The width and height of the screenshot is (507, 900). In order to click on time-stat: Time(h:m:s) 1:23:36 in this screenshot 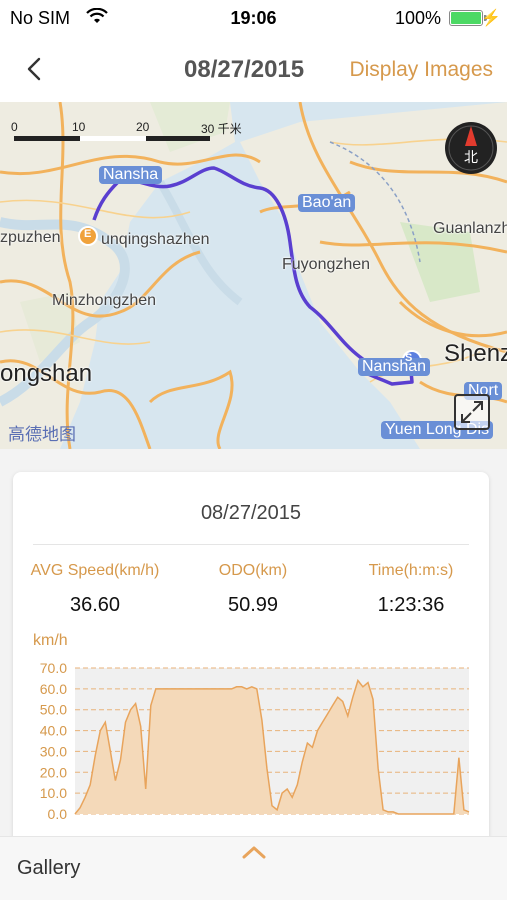, I will do `click(411, 589)`.